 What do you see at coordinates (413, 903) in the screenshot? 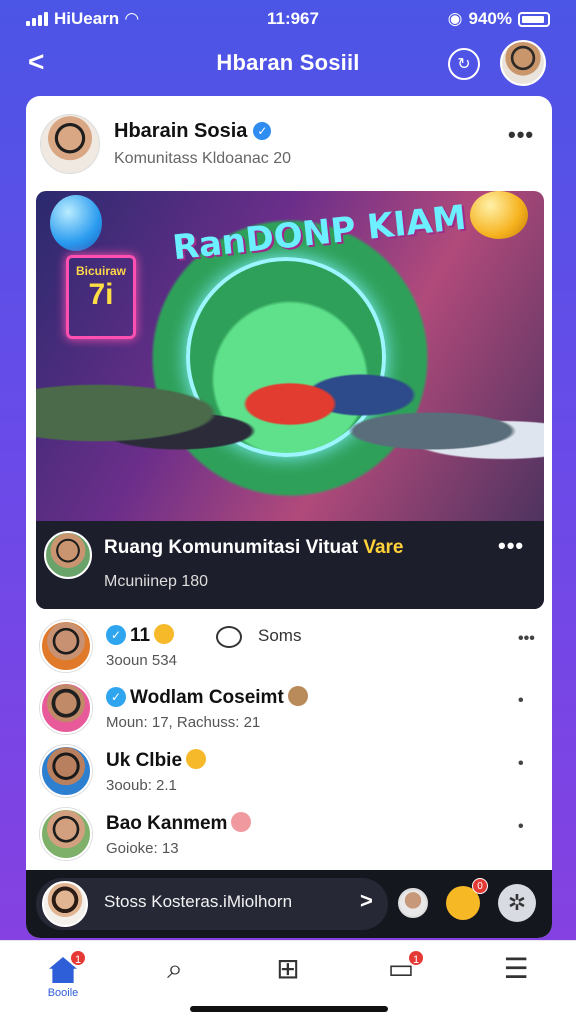
I see `friend-avatar` at bounding box center [413, 903].